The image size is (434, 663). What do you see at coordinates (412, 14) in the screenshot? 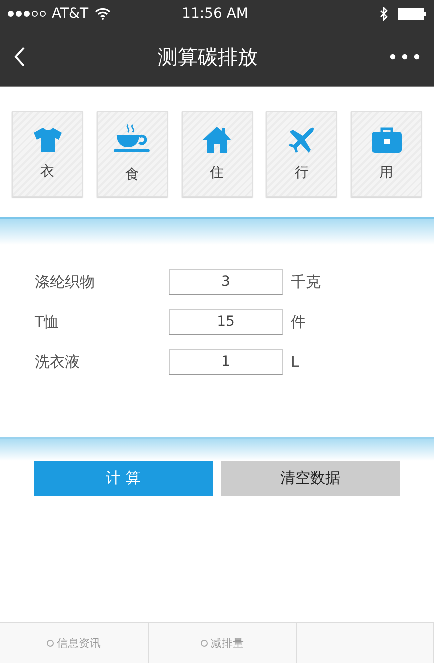
I see `battery-icon` at bounding box center [412, 14].